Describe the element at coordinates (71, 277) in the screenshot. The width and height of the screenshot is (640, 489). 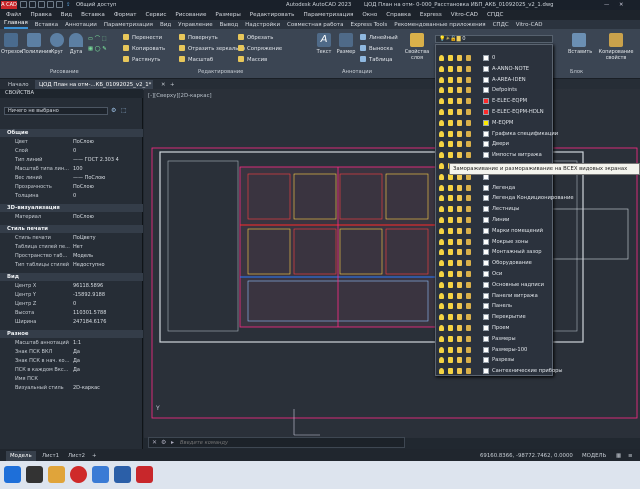
I see `properties-section: Вид` at that location.